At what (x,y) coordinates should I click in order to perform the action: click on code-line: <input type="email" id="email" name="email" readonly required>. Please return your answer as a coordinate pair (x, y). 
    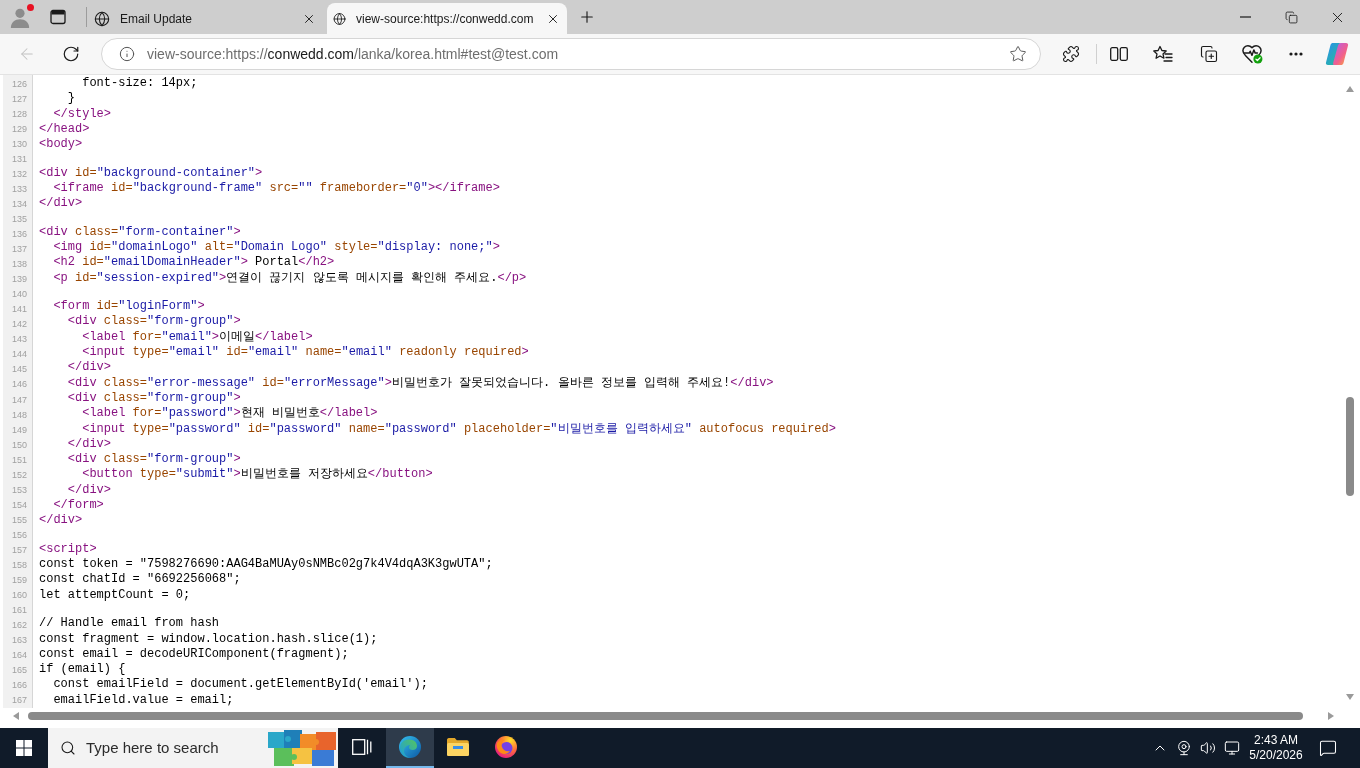
    Looking at the image, I should click on (305, 353).